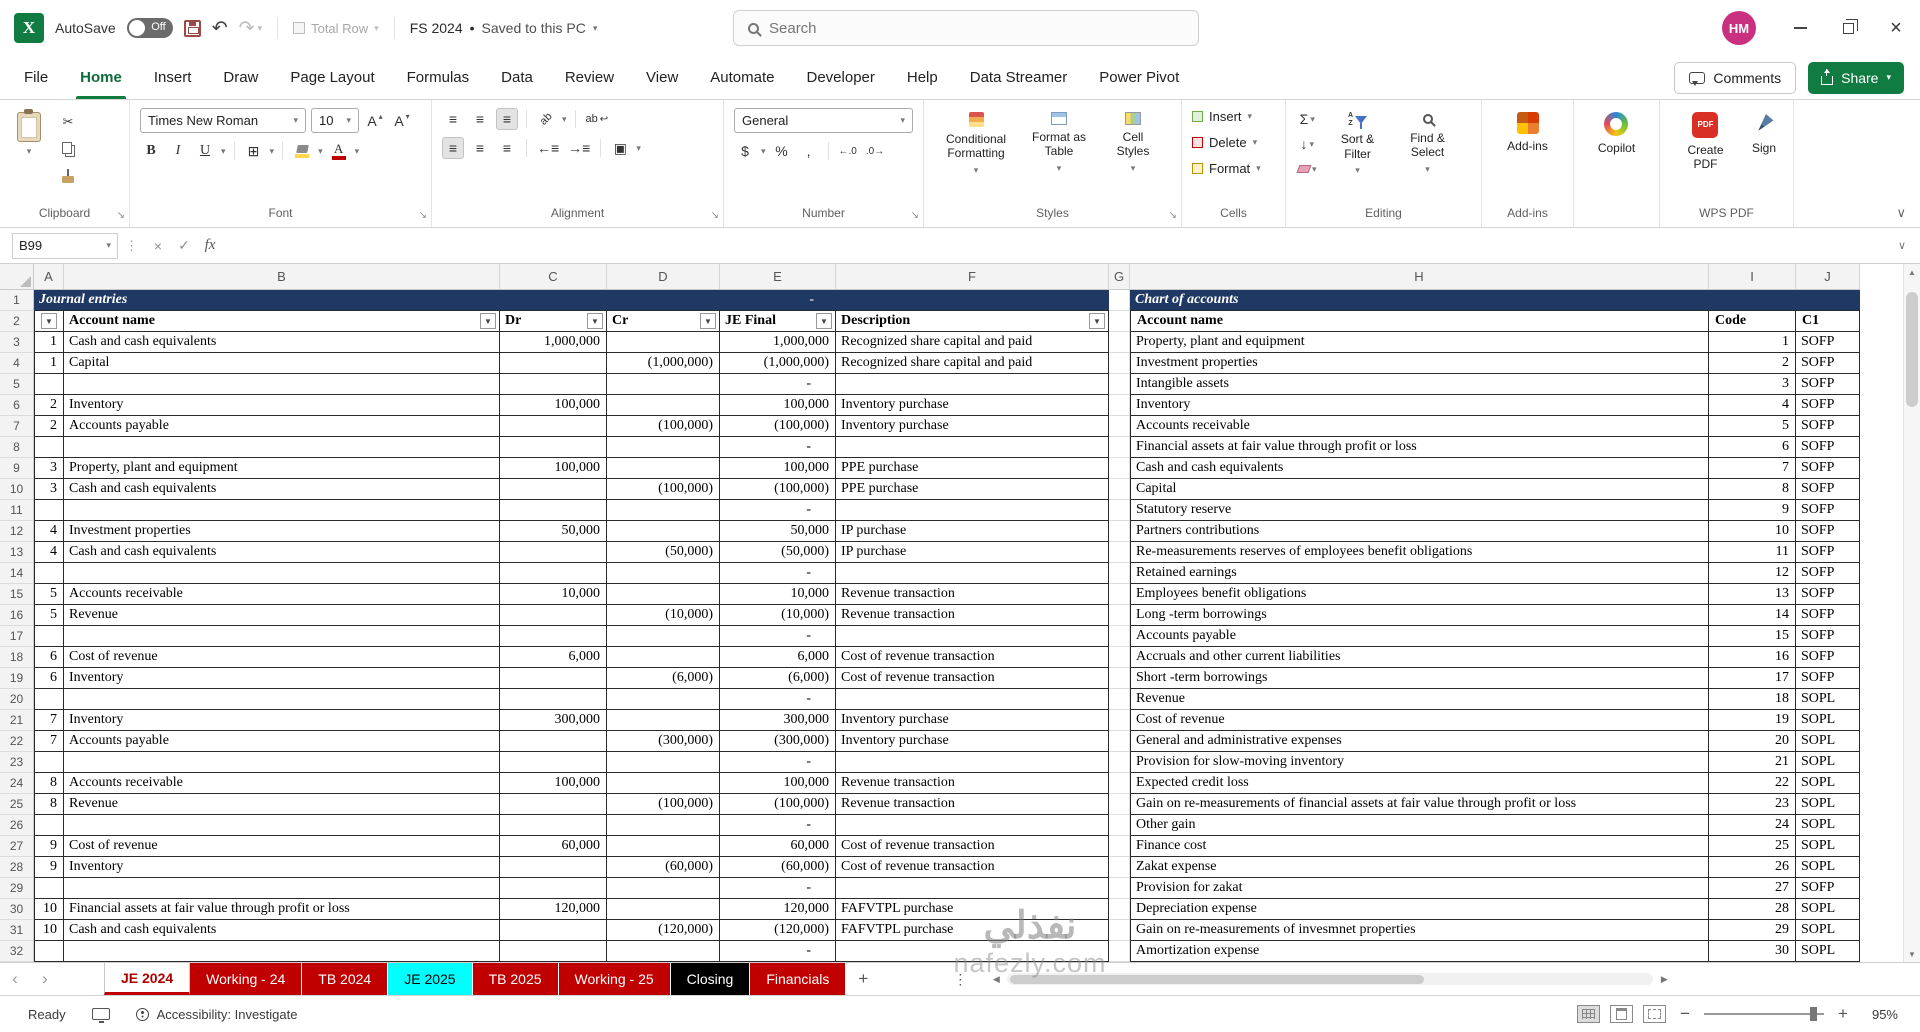 Image resolution: width=1920 pixels, height=1032 pixels. Describe the element at coordinates (430, 979) in the screenshot. I see `sheet-tab-je-2025: JE 2025` at that location.